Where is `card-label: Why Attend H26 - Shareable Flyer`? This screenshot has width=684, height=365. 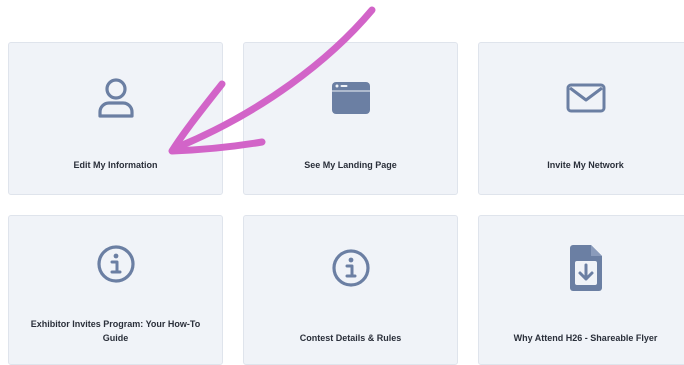
card-label: Why Attend H26 - Shareable Flyer is located at coordinates (585, 338).